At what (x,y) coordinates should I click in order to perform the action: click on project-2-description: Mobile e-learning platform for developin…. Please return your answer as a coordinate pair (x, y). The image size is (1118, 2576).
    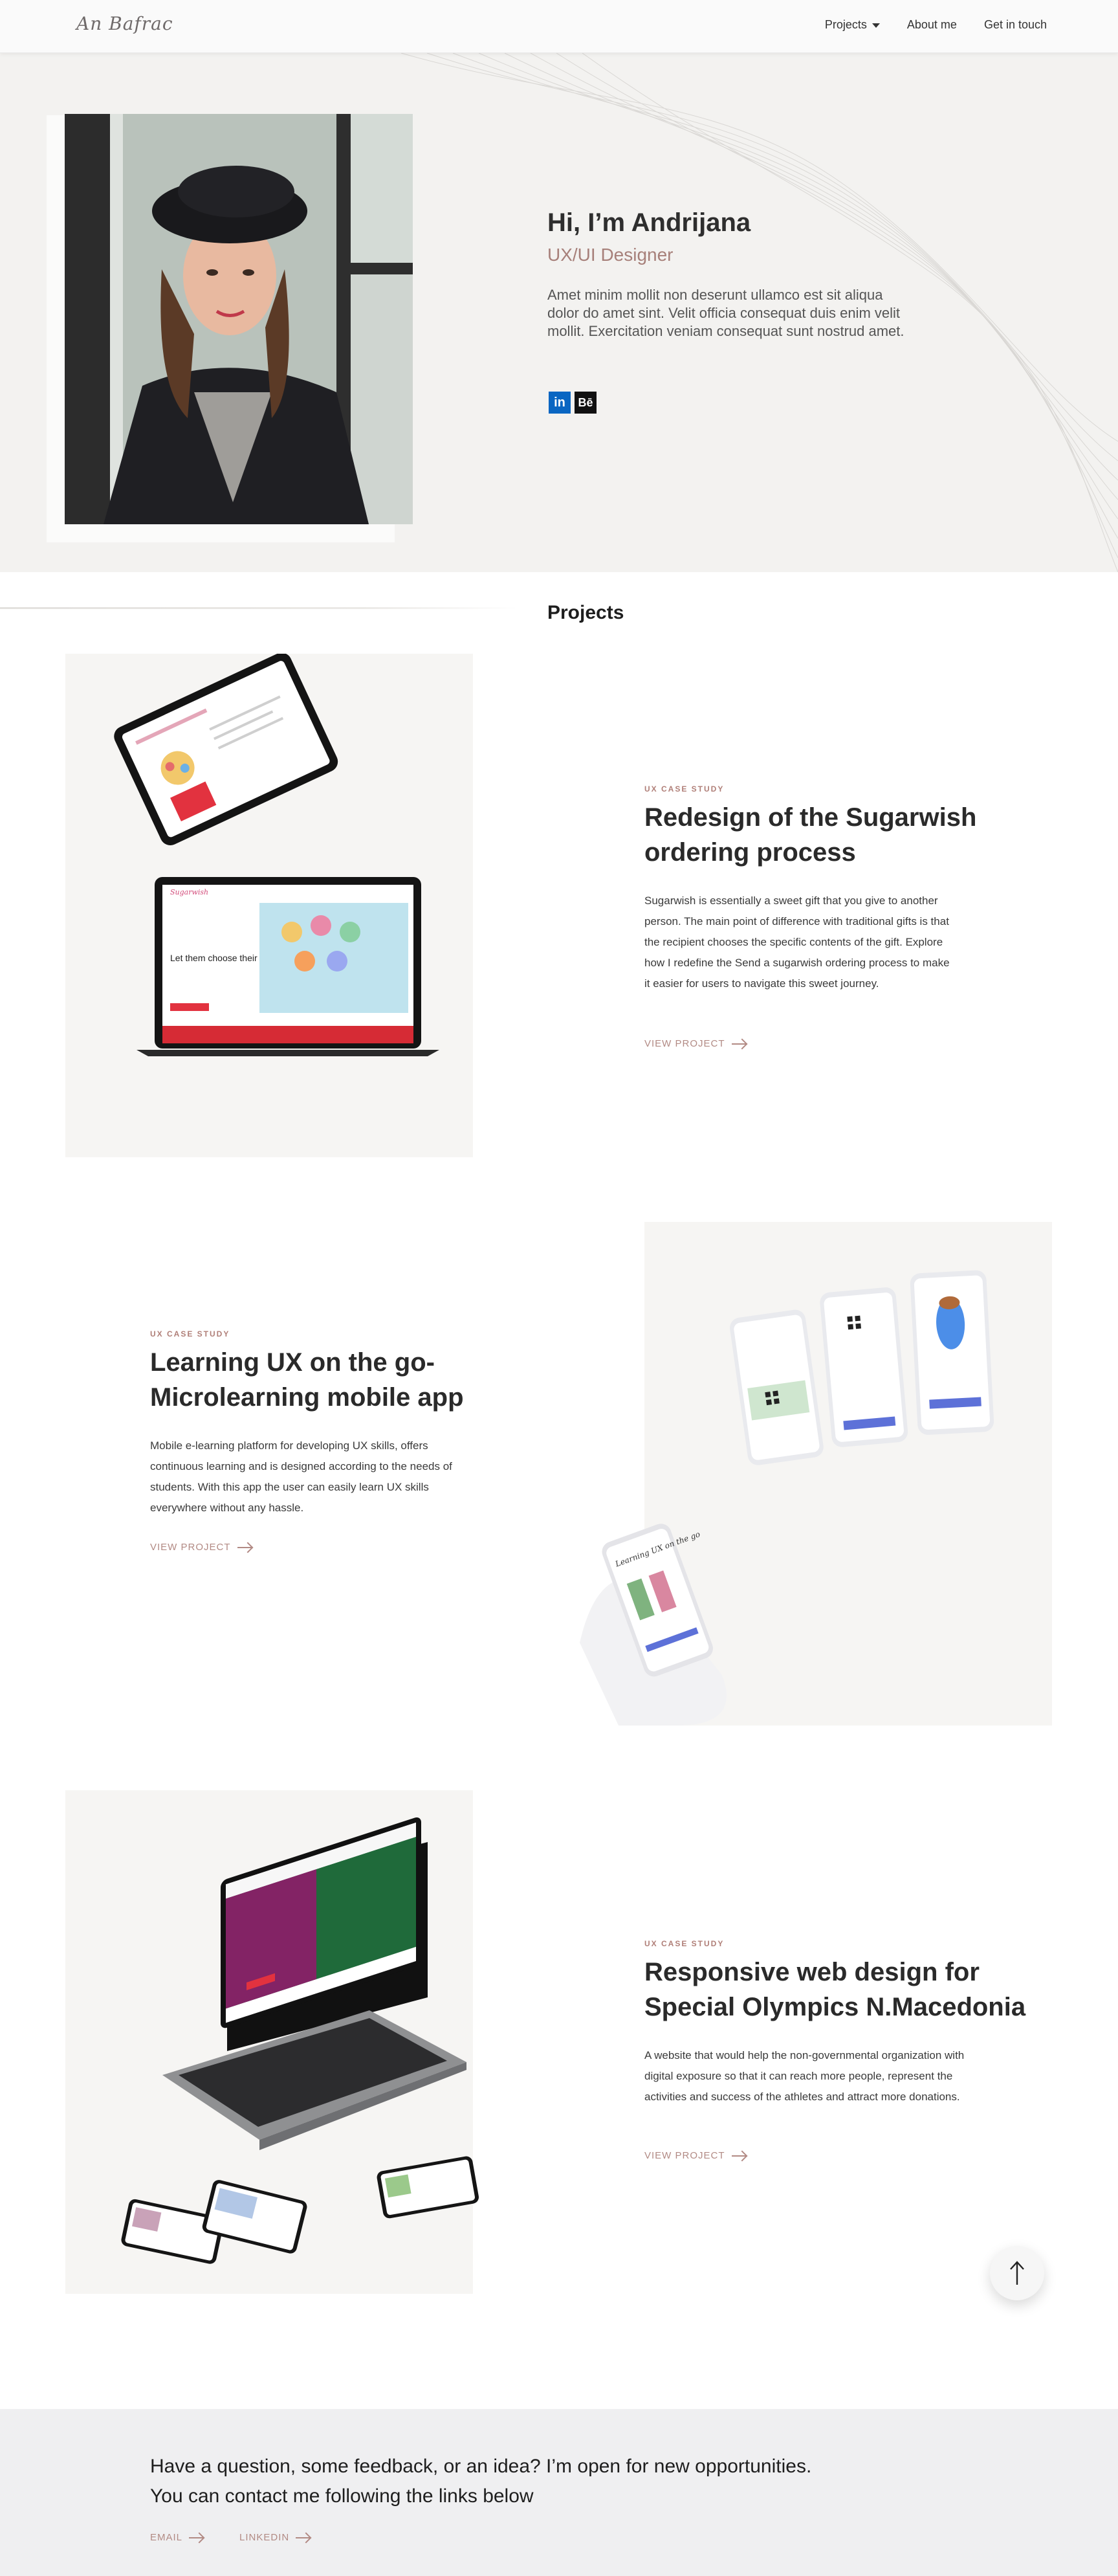
    Looking at the image, I should click on (301, 1476).